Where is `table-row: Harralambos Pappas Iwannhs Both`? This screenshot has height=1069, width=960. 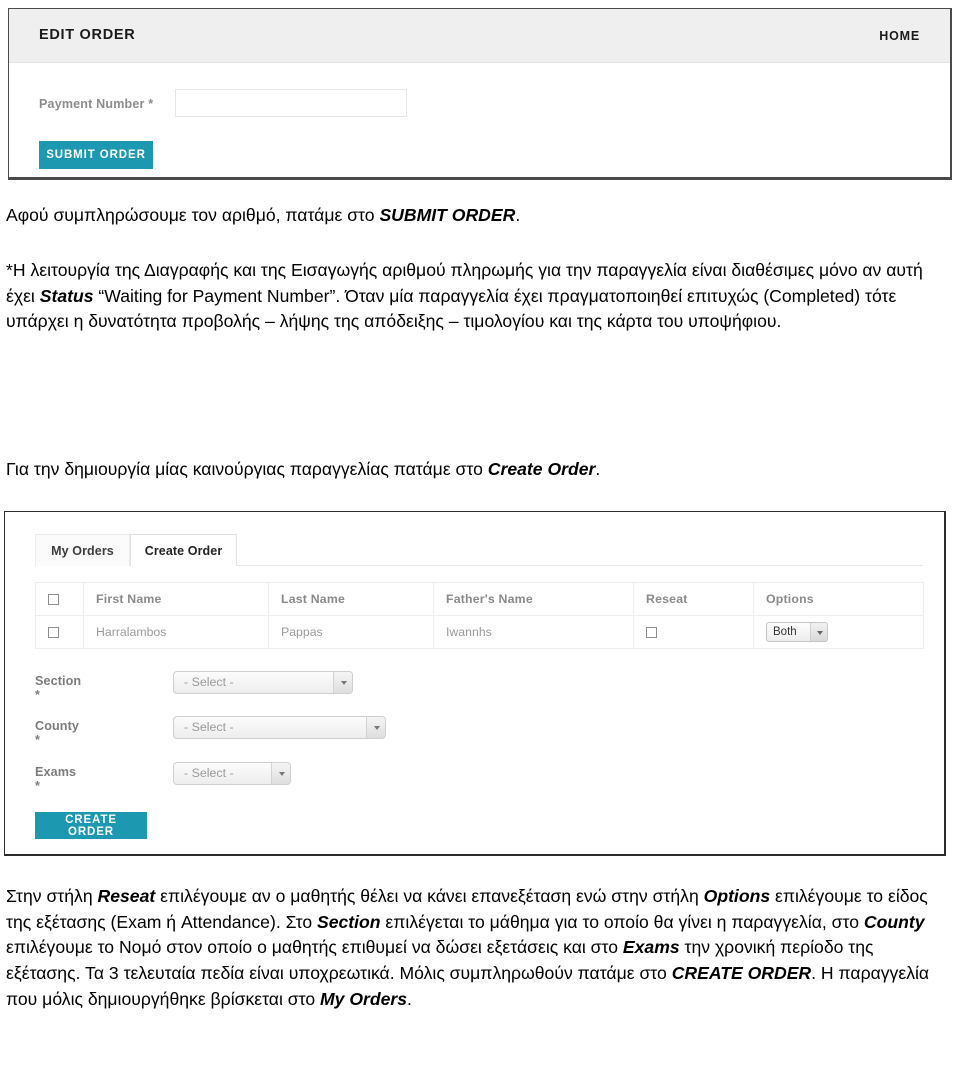
table-row: Harralambos Pappas Iwannhs Both is located at coordinates (479, 632).